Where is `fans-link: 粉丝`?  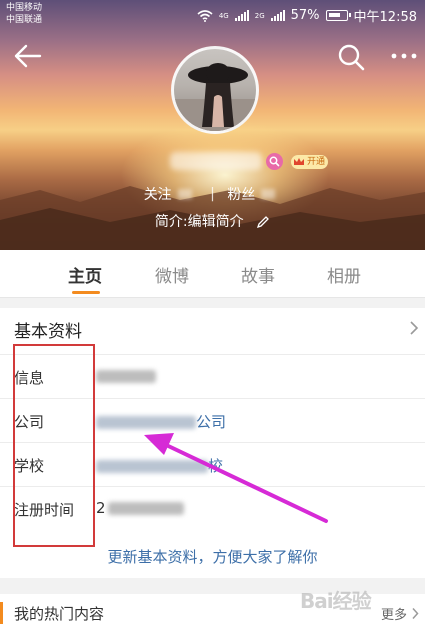
fans-link: 粉丝 is located at coordinates (254, 194).